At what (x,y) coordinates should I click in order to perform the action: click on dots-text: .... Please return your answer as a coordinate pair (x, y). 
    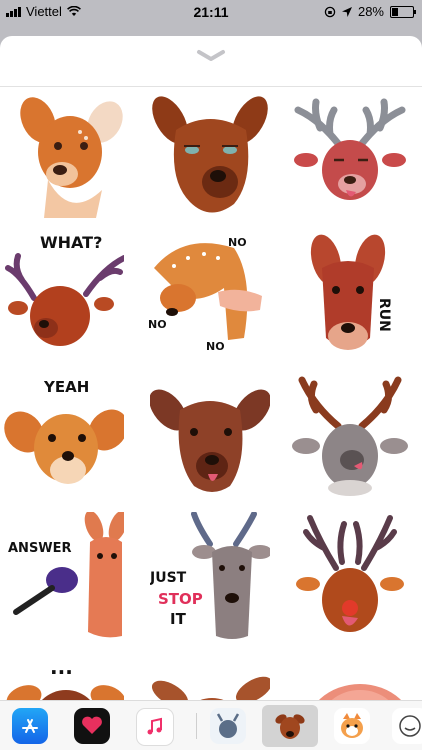
    Looking at the image, I should click on (61, 667).